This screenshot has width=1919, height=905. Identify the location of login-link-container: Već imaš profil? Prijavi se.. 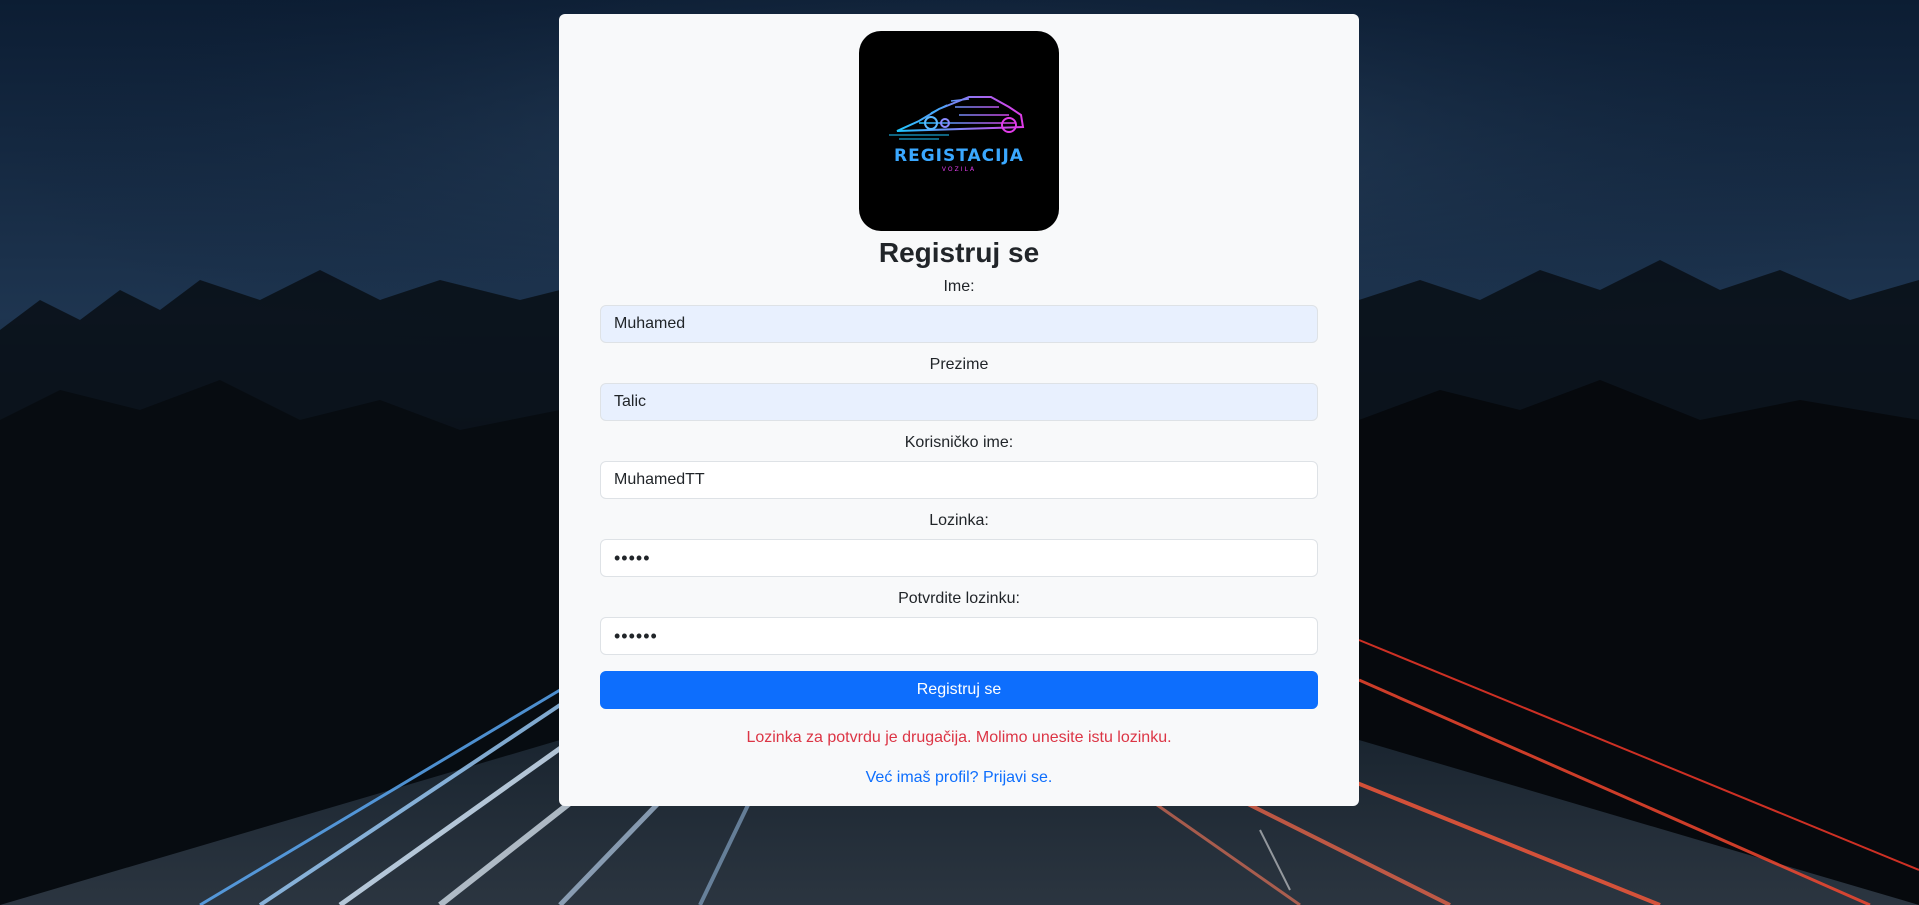
(959, 778).